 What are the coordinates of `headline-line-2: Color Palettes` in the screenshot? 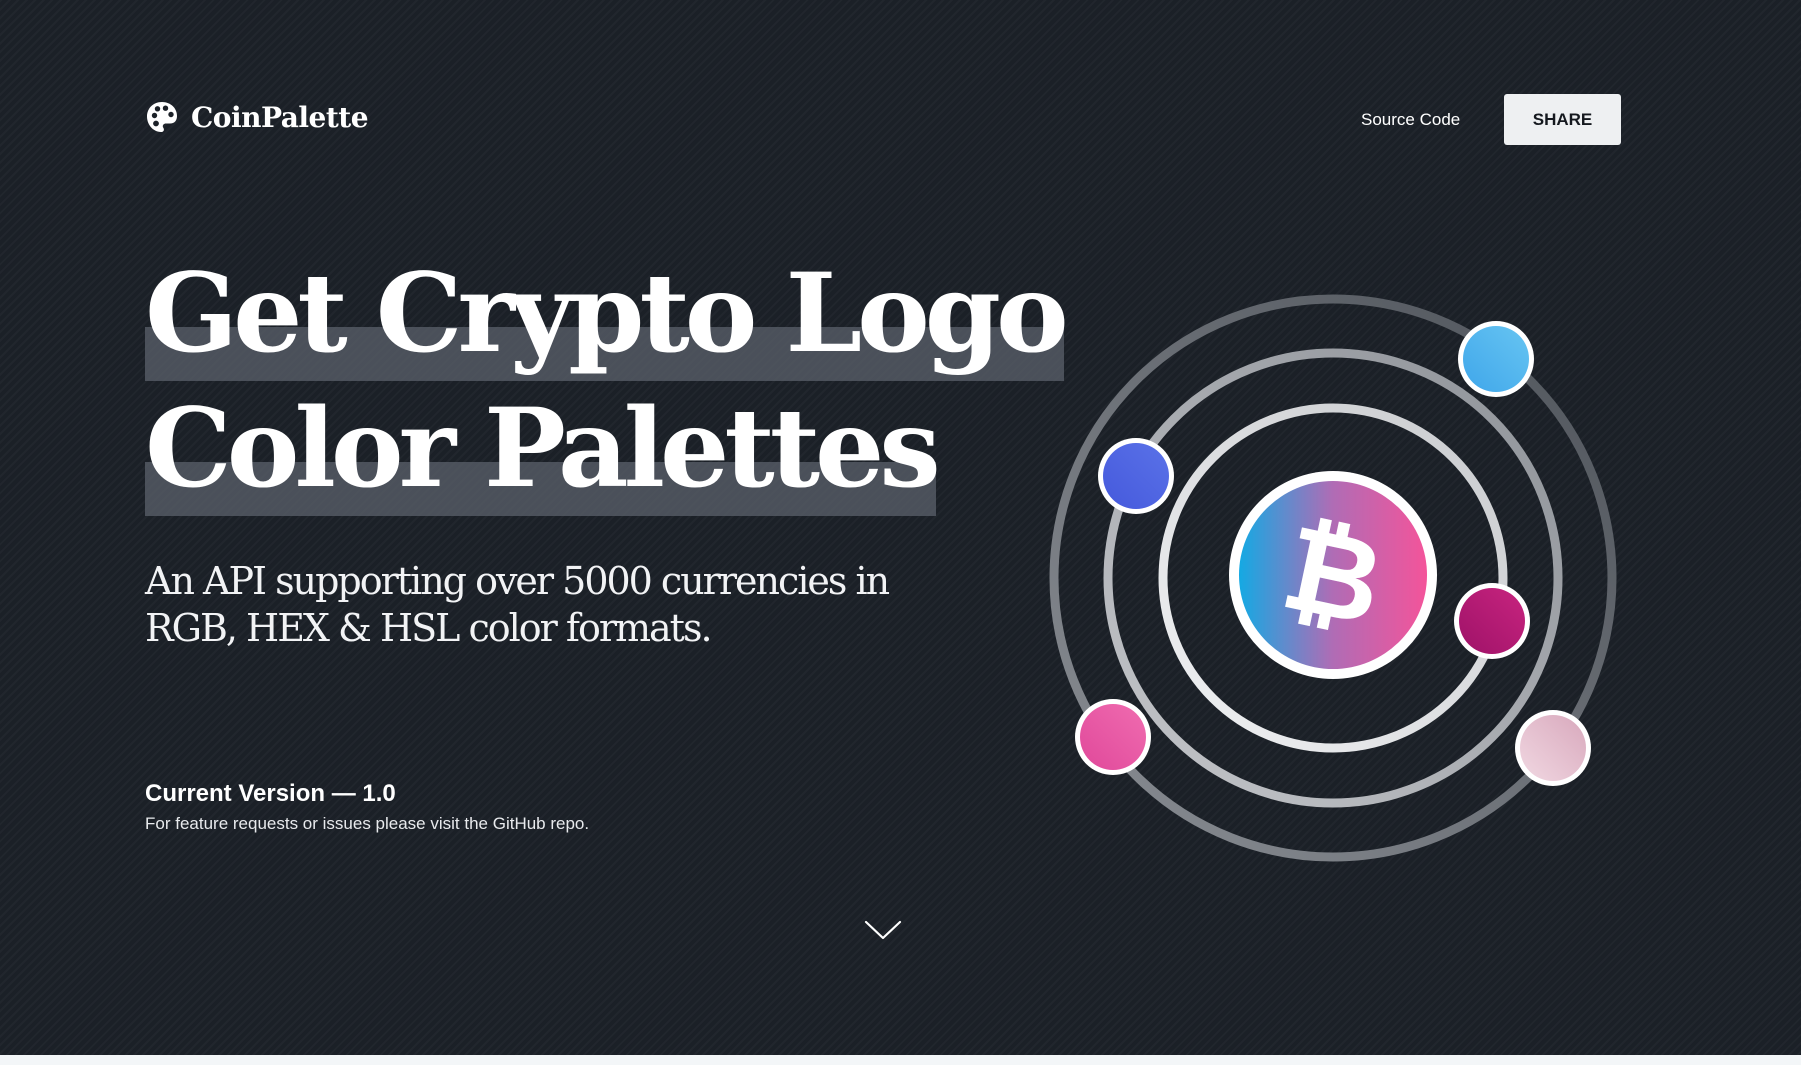 It's located at (543, 448).